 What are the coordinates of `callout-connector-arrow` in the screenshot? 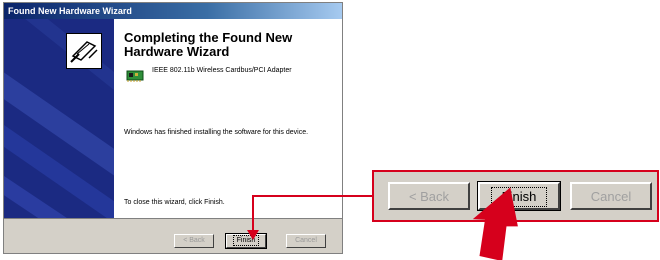 It's located at (309, 217).